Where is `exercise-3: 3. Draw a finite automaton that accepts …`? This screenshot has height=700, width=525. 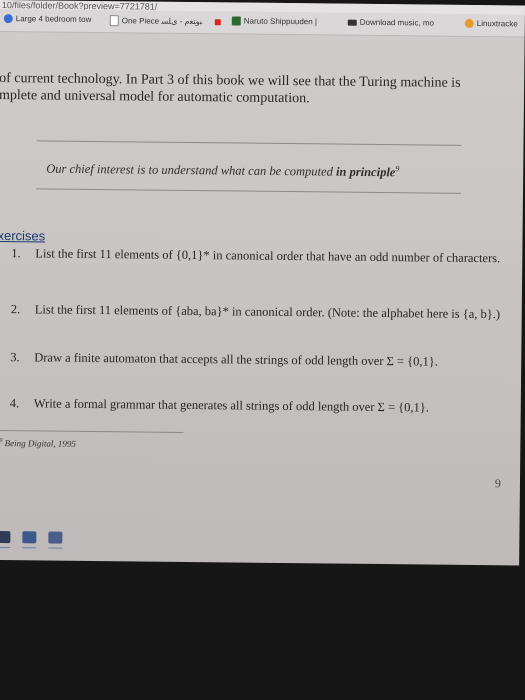 exercise-3: 3. Draw a finite automaton that accepts … is located at coordinates (262, 360).